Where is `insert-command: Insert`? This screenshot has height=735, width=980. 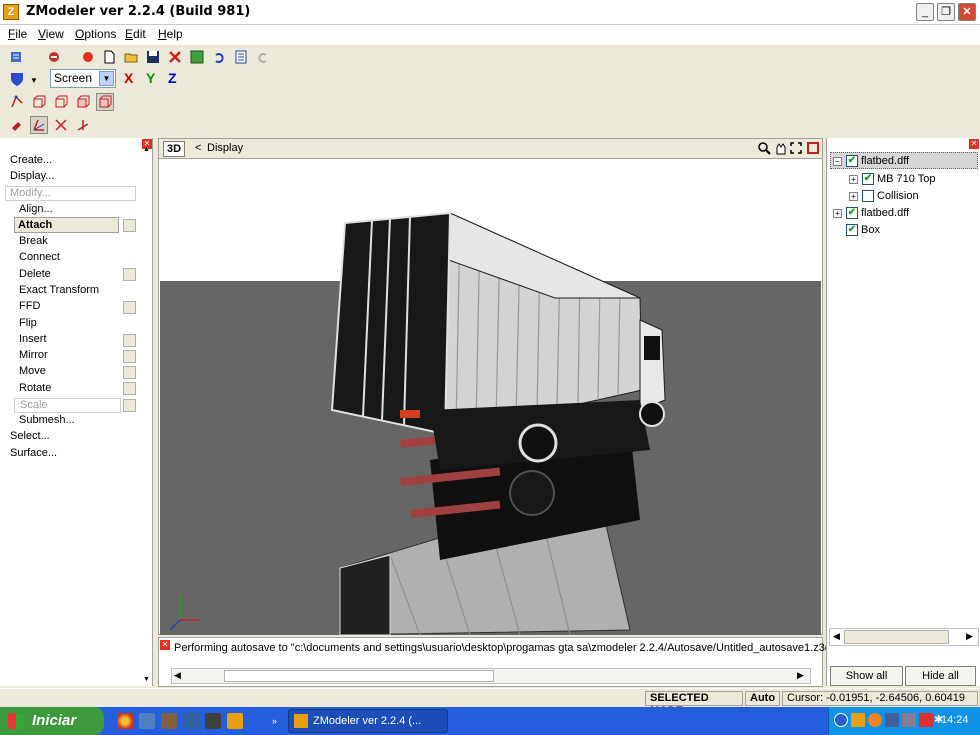 insert-command: Insert is located at coordinates (33, 339).